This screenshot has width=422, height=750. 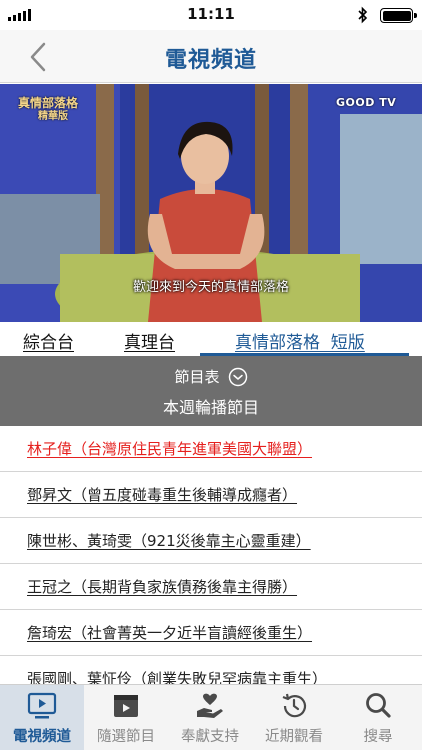 I want to click on tab-general: 綜合台, so click(x=48, y=340).